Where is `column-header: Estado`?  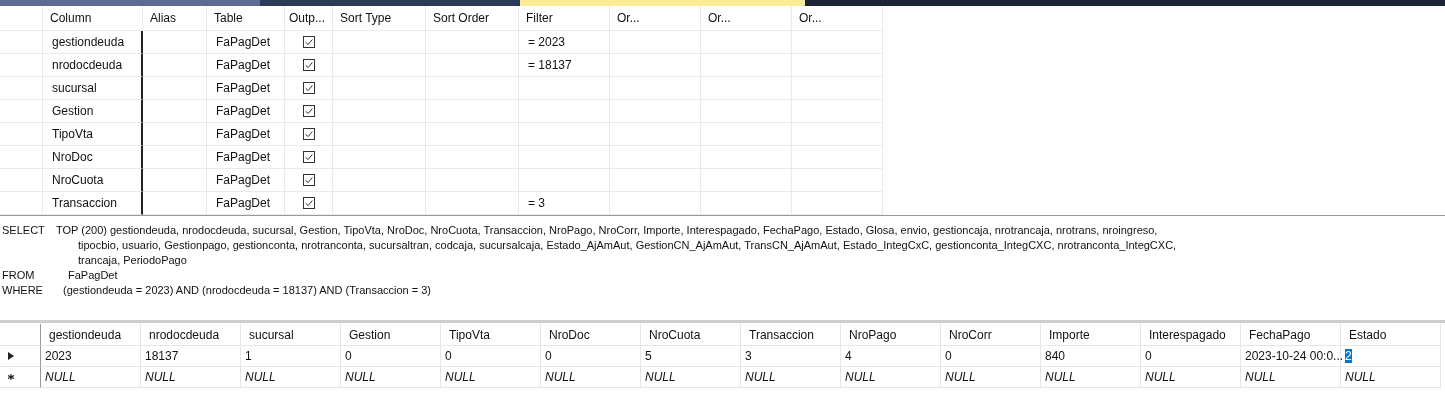
column-header: Estado is located at coordinates (1391, 335).